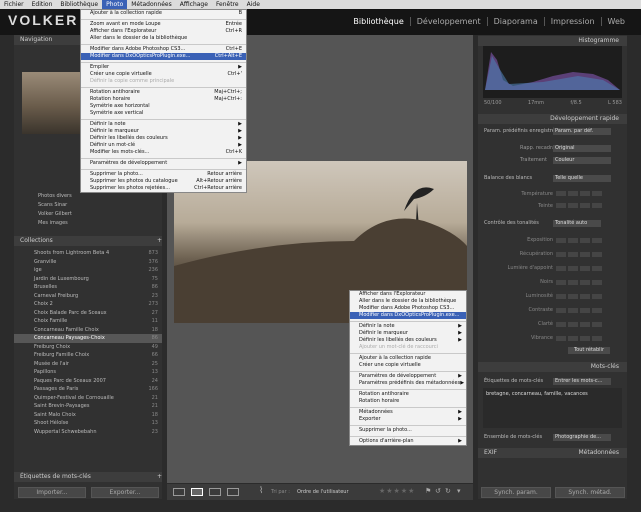 The image size is (641, 512). Describe the element at coordinates (582, 178) in the screenshot. I see `white-balance-select: Telle quelle` at that location.